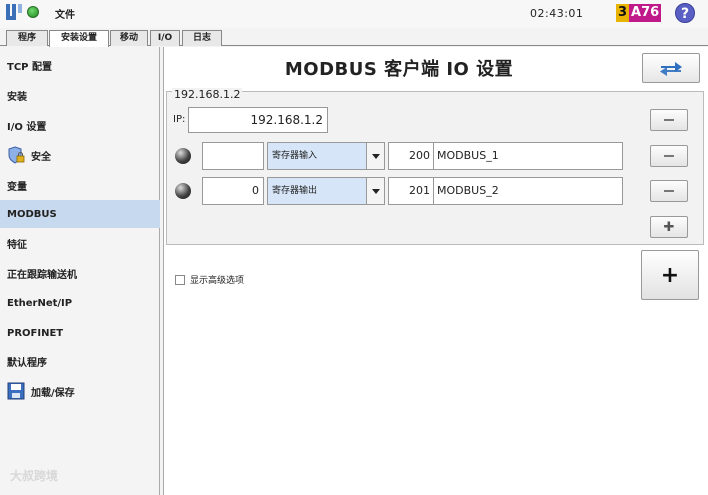 The width and height of the screenshot is (708, 495). Describe the element at coordinates (27, 38) in the screenshot. I see `tab-program: 程序` at that location.